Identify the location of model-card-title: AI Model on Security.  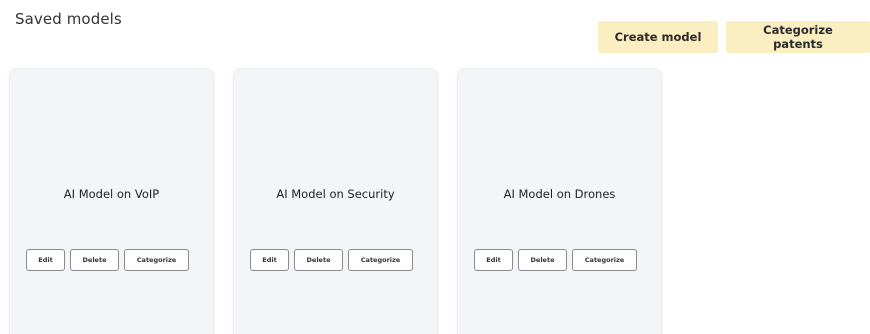
(335, 194).